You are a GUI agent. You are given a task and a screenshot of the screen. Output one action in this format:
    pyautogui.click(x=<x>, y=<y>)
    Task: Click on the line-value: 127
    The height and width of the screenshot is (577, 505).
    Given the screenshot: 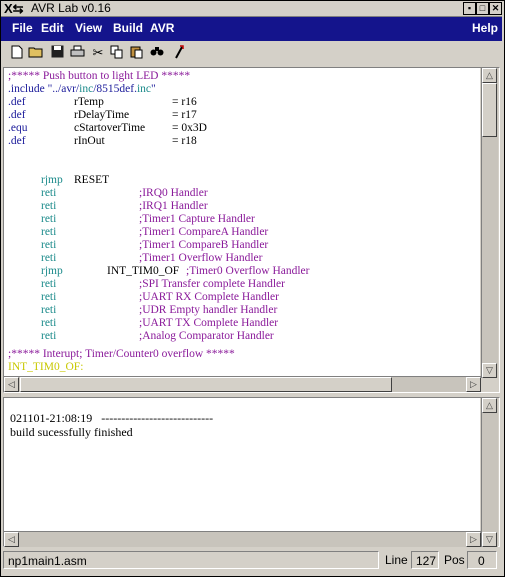 What is the action you would take?
    pyautogui.click(x=425, y=560)
    